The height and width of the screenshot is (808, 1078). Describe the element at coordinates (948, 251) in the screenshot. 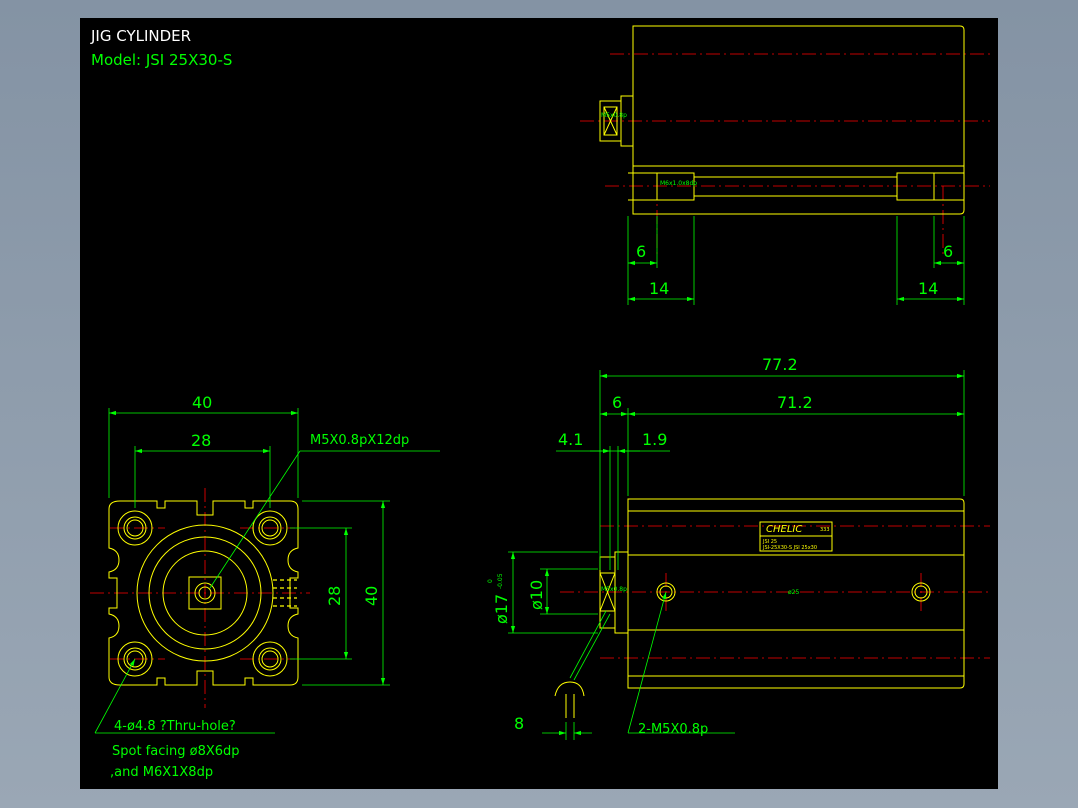

I see `dim-top-right-6: 6` at that location.